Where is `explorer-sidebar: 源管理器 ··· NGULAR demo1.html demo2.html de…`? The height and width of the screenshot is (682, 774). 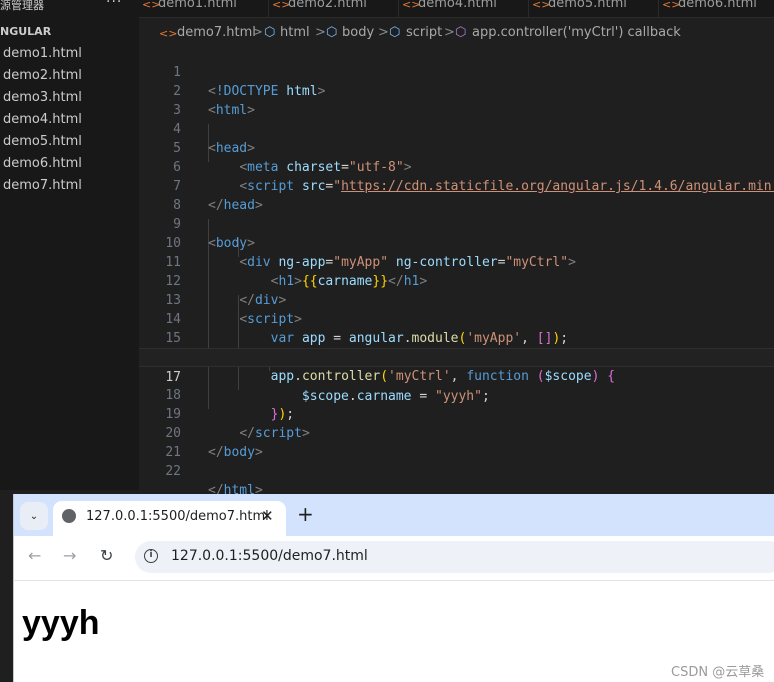 explorer-sidebar: 源管理器 ··· NGULAR demo1.html demo2.html de… is located at coordinates (69, 245).